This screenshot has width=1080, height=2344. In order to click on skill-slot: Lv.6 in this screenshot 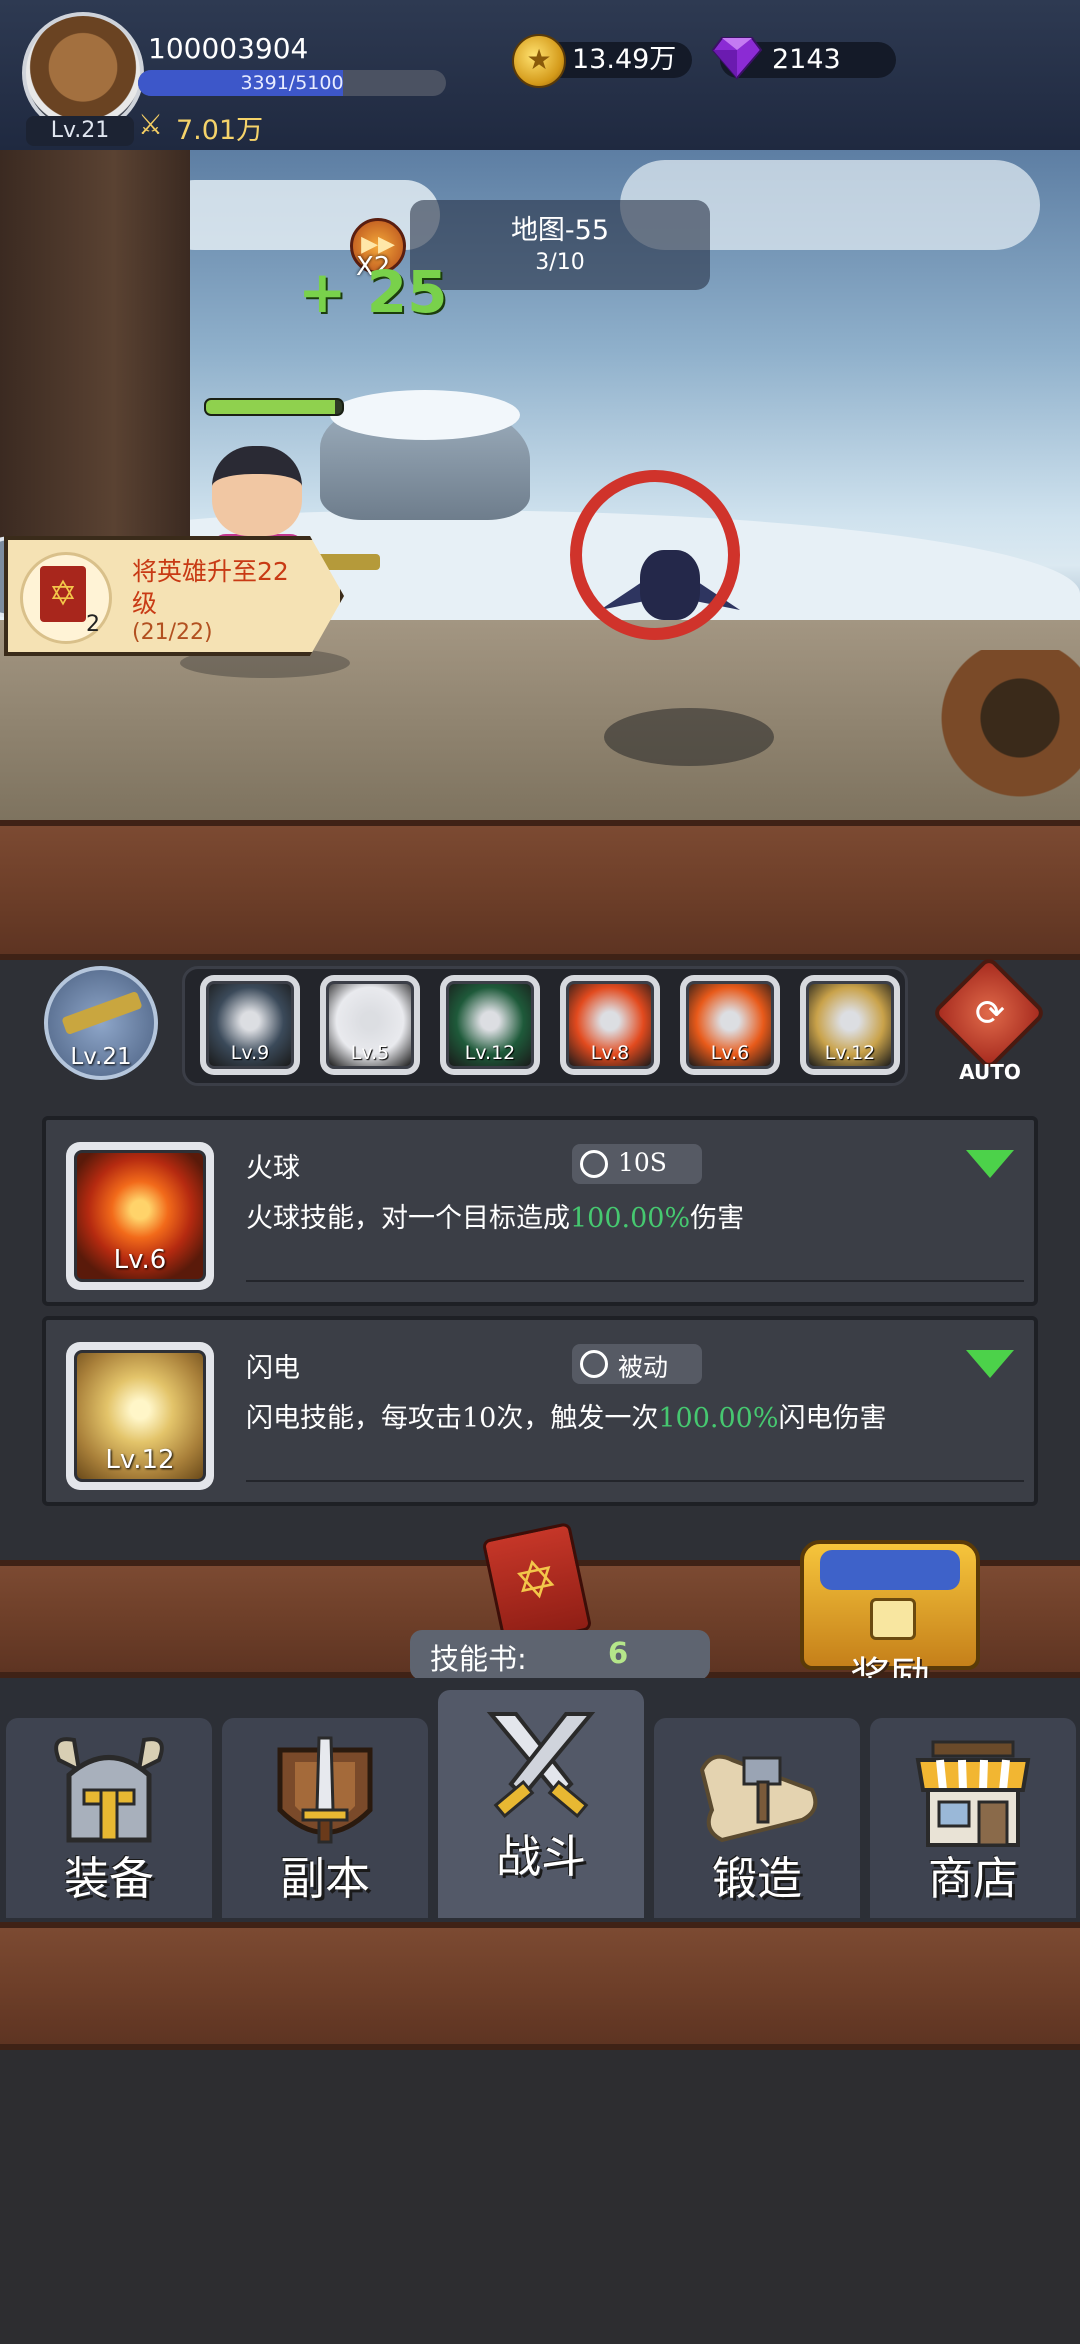, I will do `click(730, 1025)`.